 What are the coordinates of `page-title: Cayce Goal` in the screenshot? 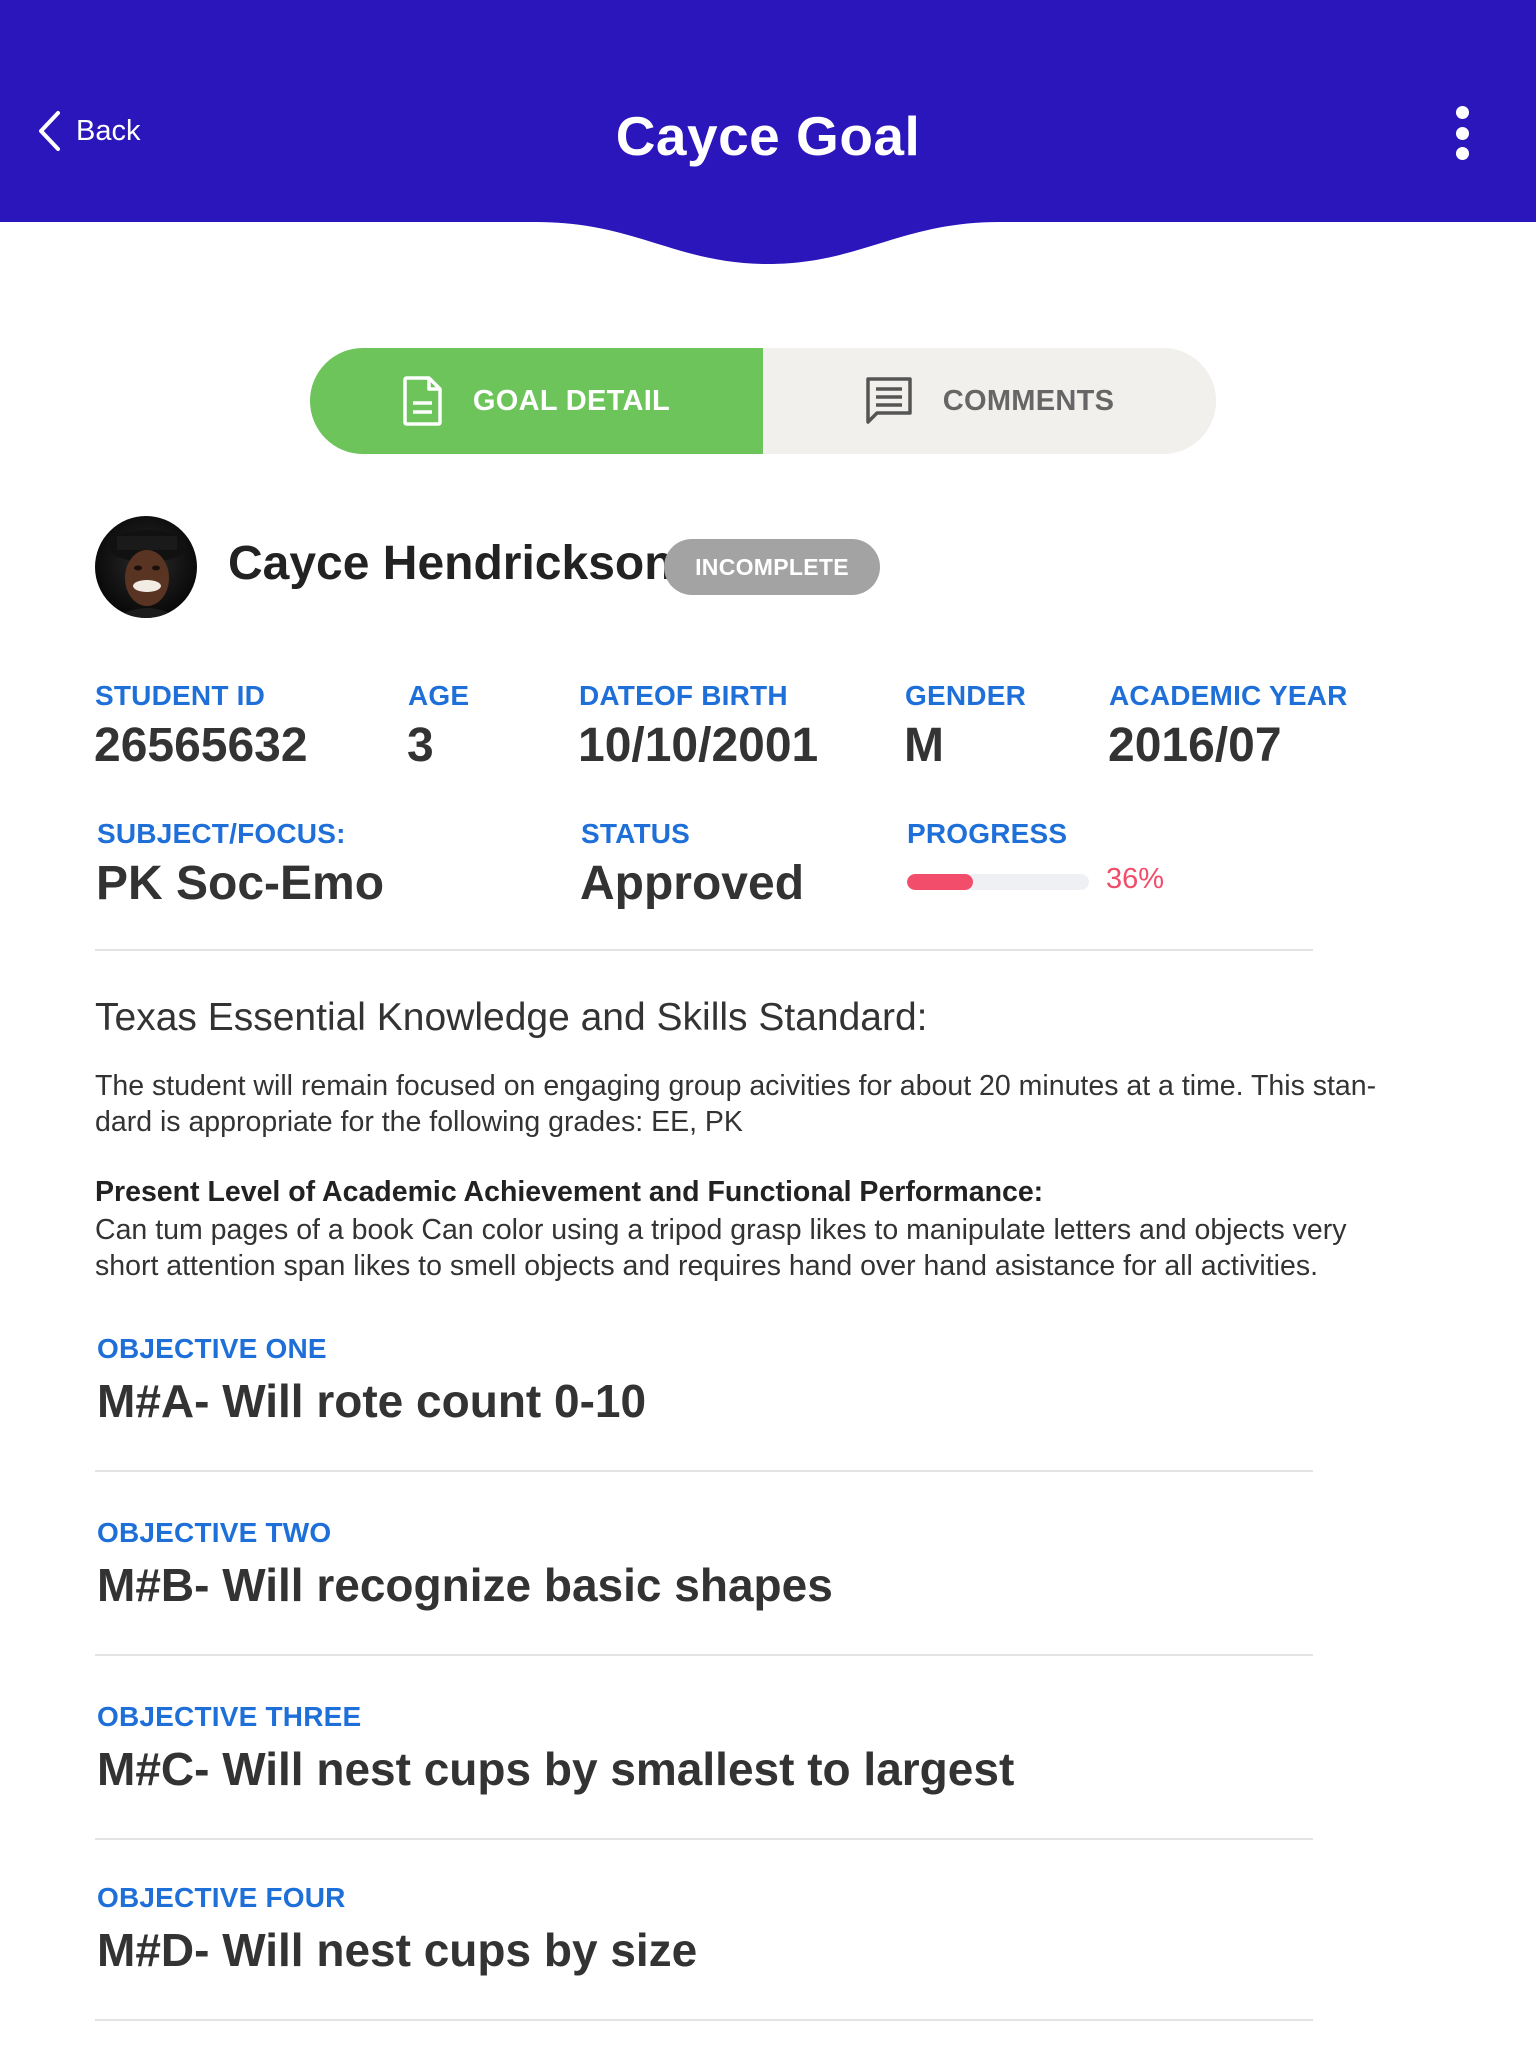 It's located at (768, 136).